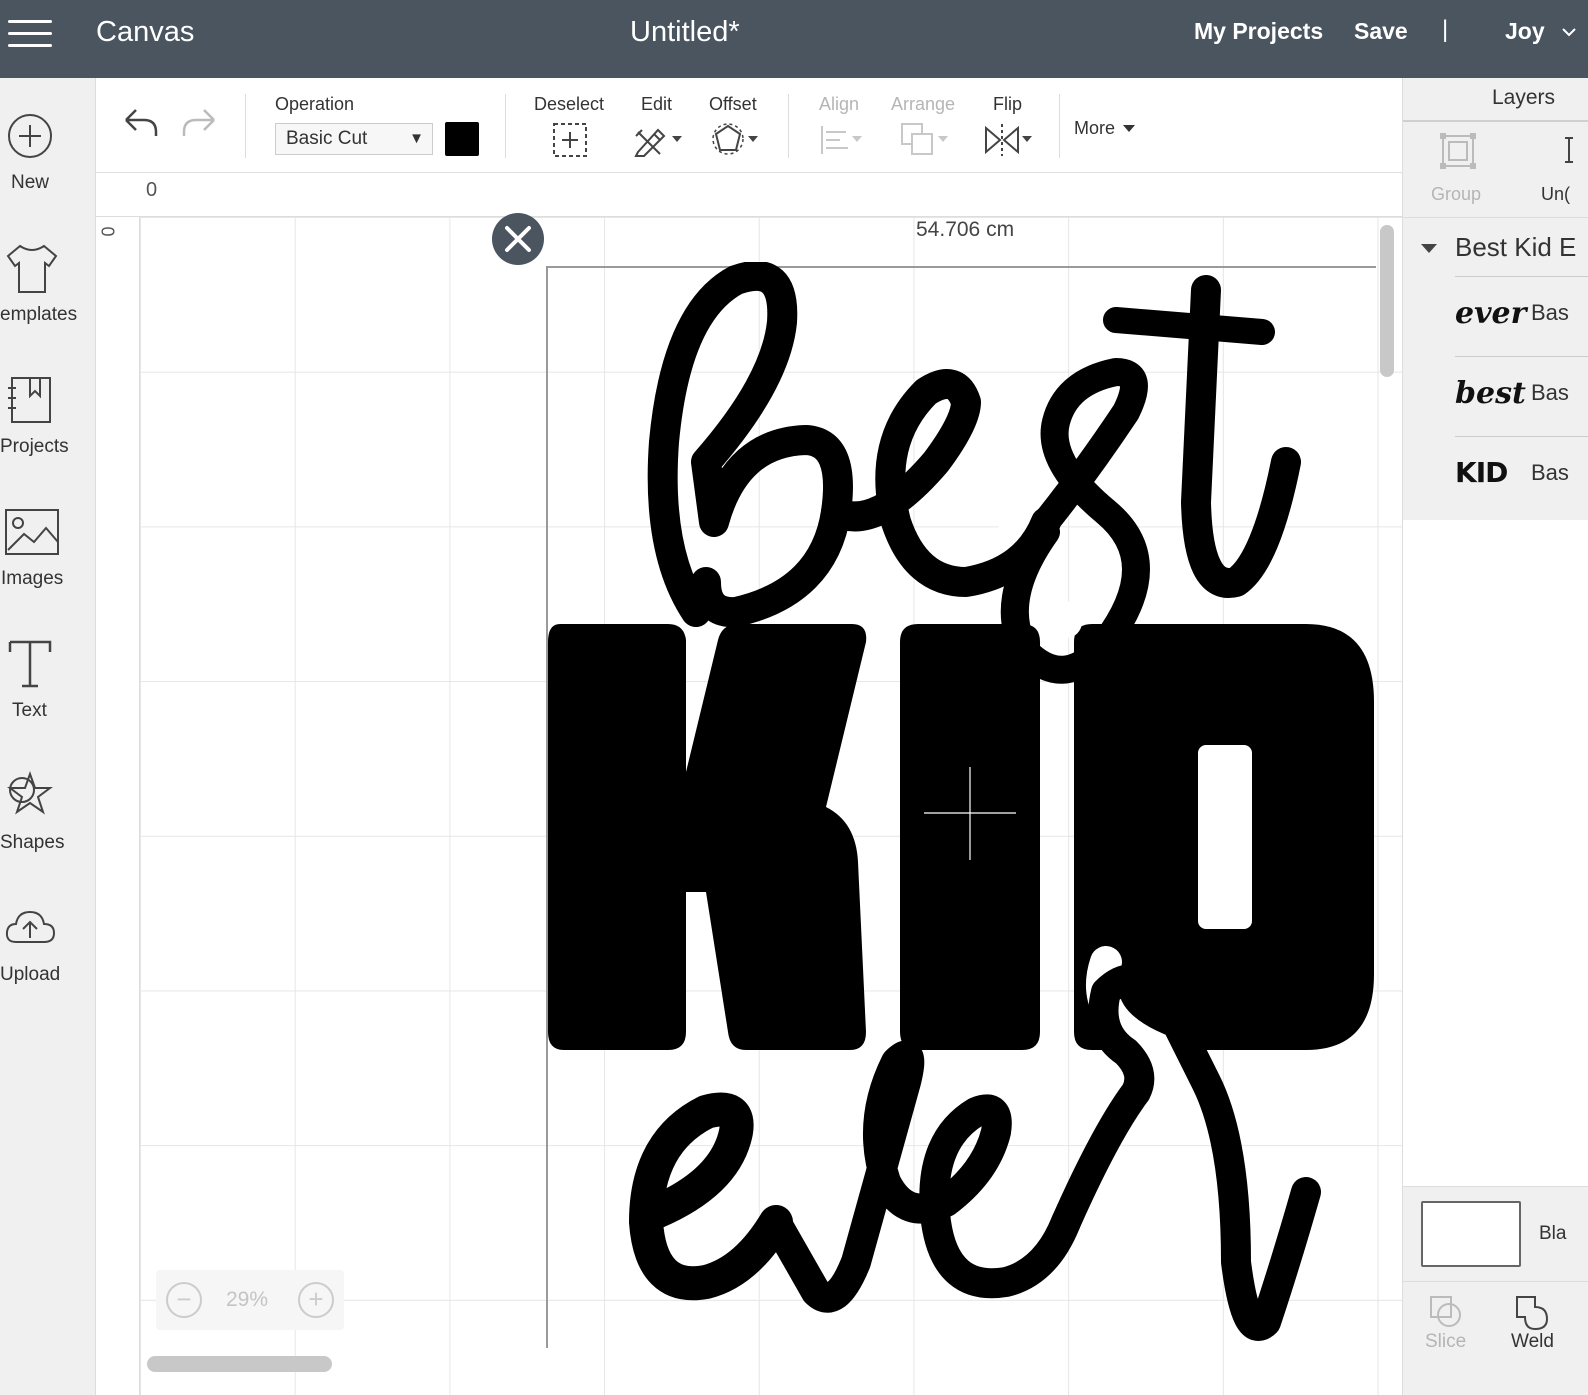 Image resolution: width=1588 pixels, height=1395 pixels. I want to click on ruler-zero-left: 0, so click(108, 231).